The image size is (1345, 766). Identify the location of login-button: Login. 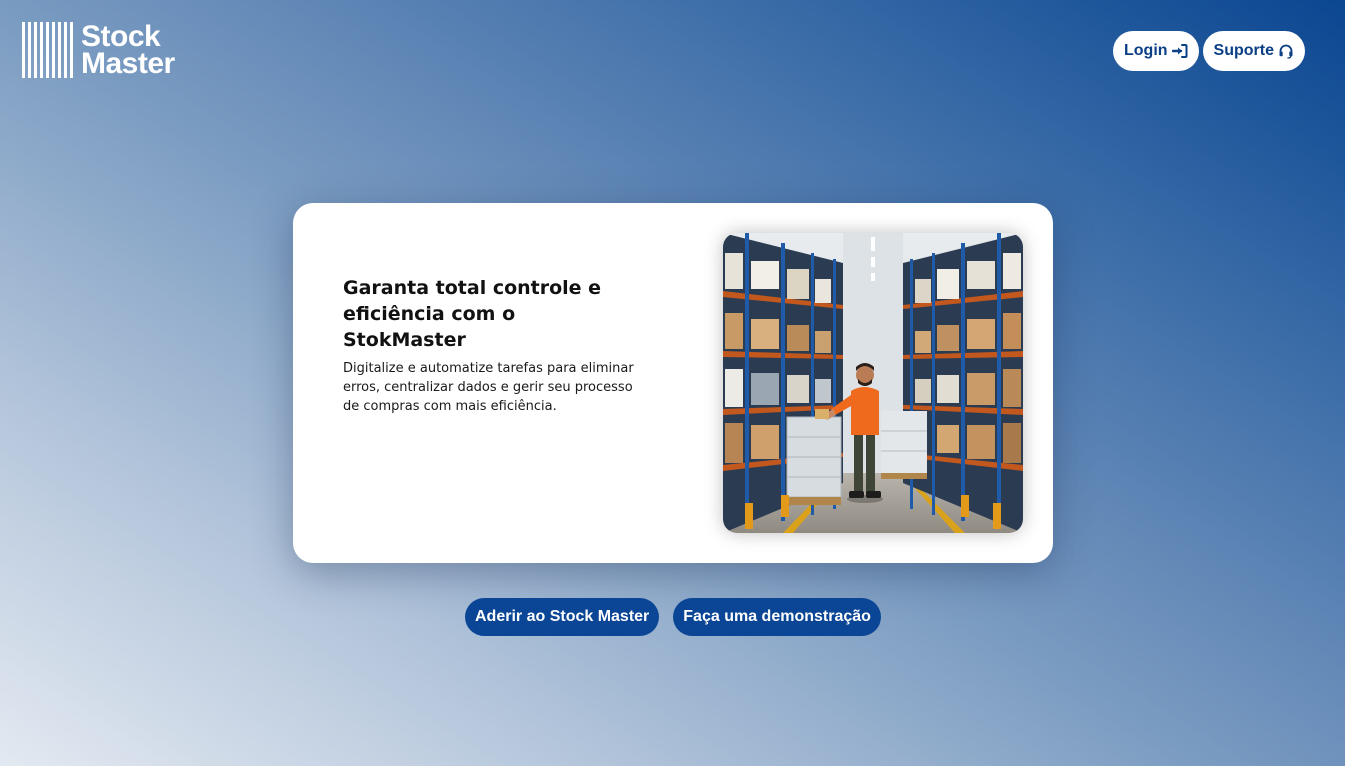
(1156, 51).